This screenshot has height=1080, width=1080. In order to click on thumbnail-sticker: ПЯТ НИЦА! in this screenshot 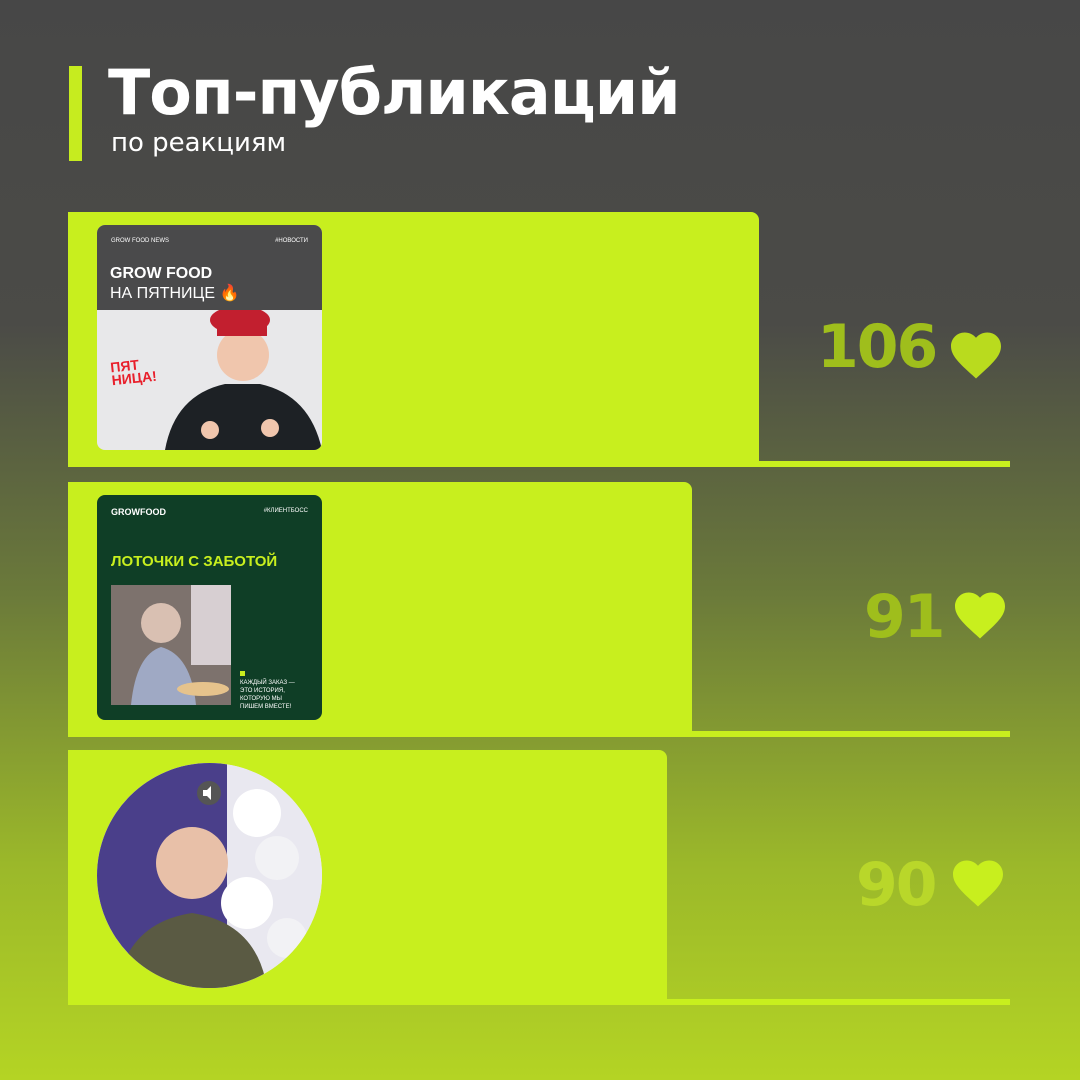, I will do `click(133, 372)`.